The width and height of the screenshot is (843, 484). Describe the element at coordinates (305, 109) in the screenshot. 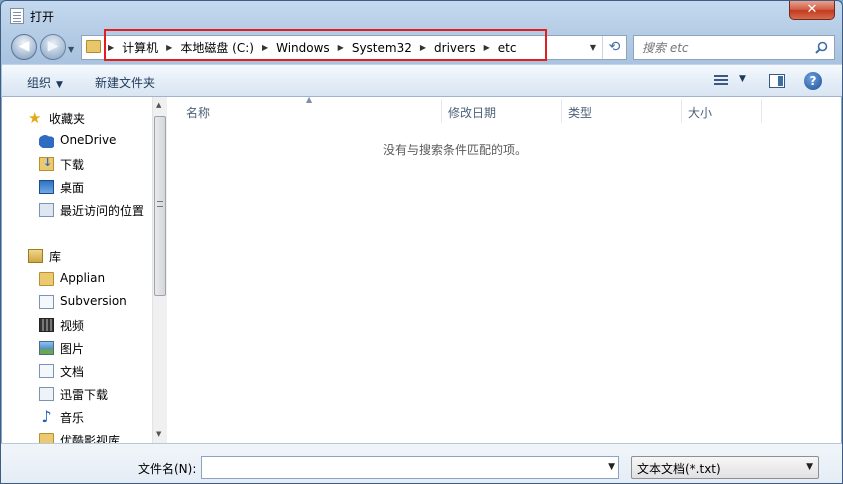

I see `column-header-name: ▲ 名称` at that location.